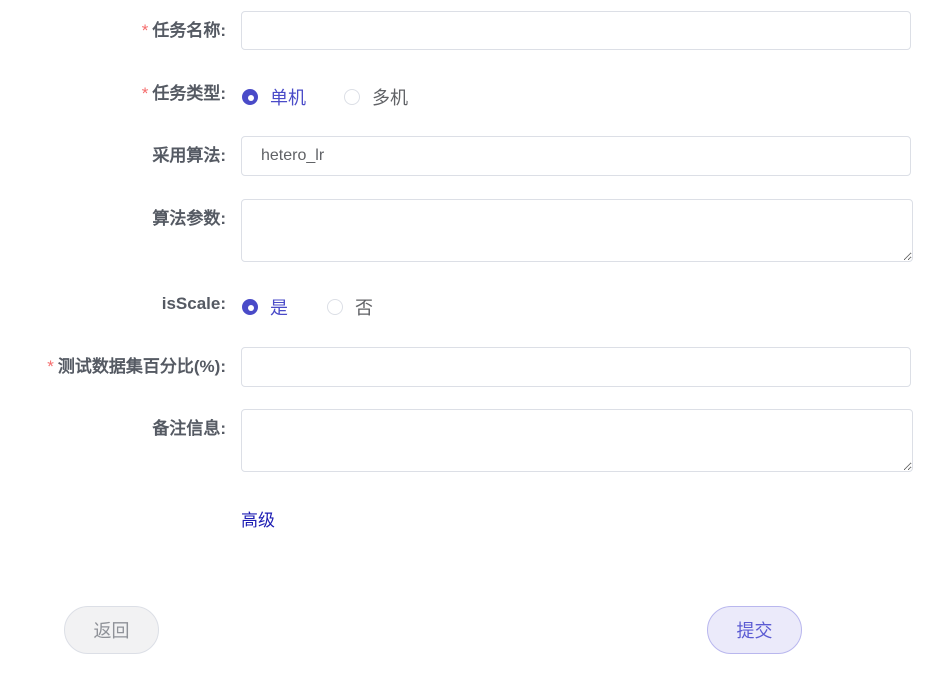 The image size is (939, 677). Describe the element at coordinates (113, 156) in the screenshot. I see `algorithm-label: 采用算法:` at that location.